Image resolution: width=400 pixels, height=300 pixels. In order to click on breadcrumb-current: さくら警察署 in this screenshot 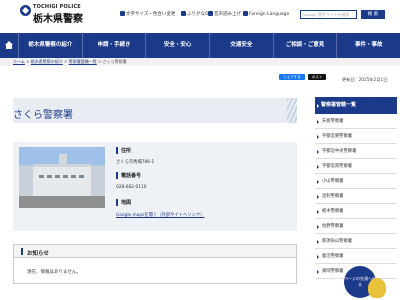, I will do `click(114, 61)`.